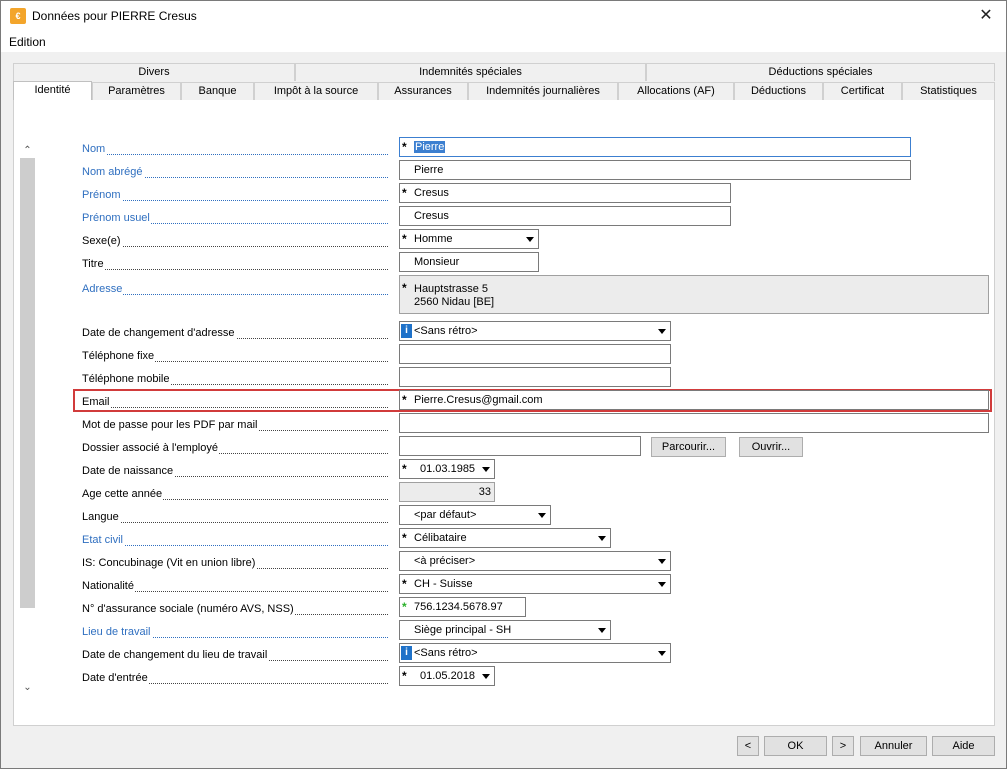 The width and height of the screenshot is (1007, 769). Describe the element at coordinates (505, 630) in the screenshot. I see `lieu-travail-select: Siège principal - SH` at that location.